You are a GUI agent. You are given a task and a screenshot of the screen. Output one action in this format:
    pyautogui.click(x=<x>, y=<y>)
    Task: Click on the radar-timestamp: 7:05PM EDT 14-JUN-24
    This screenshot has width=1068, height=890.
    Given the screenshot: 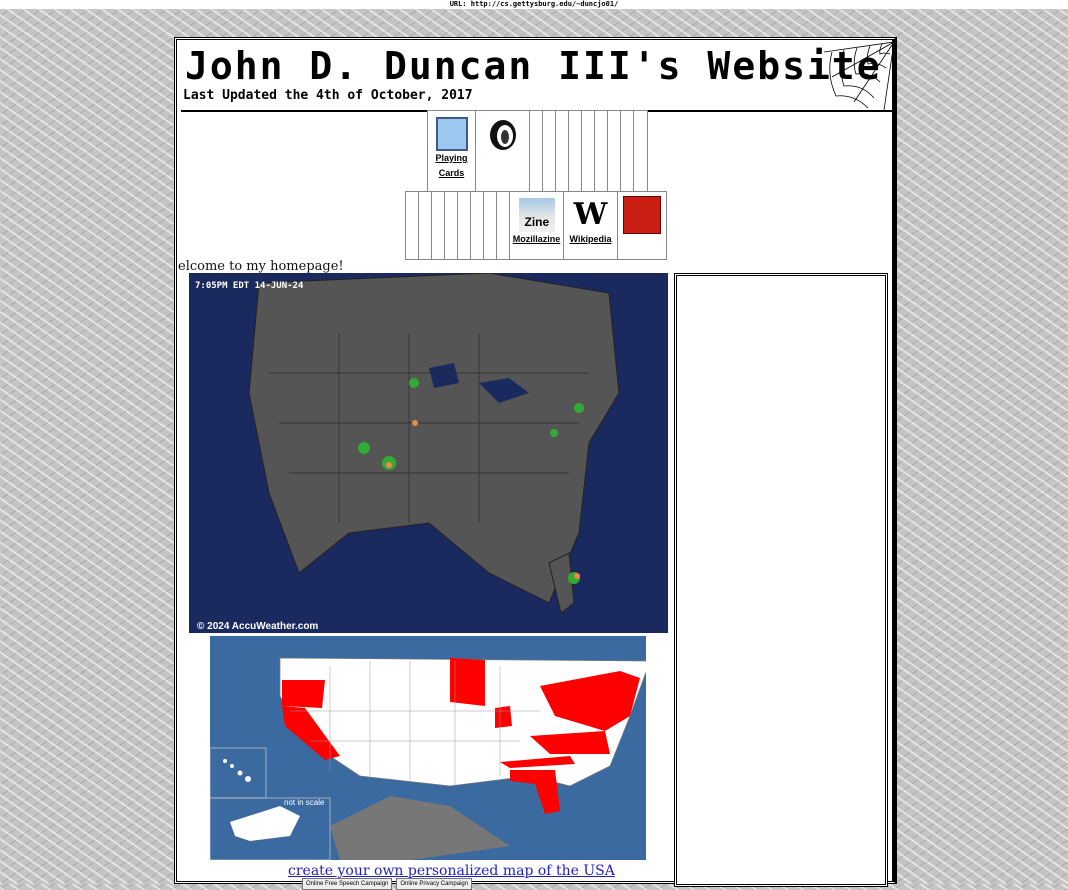 What is the action you would take?
    pyautogui.click(x=249, y=286)
    